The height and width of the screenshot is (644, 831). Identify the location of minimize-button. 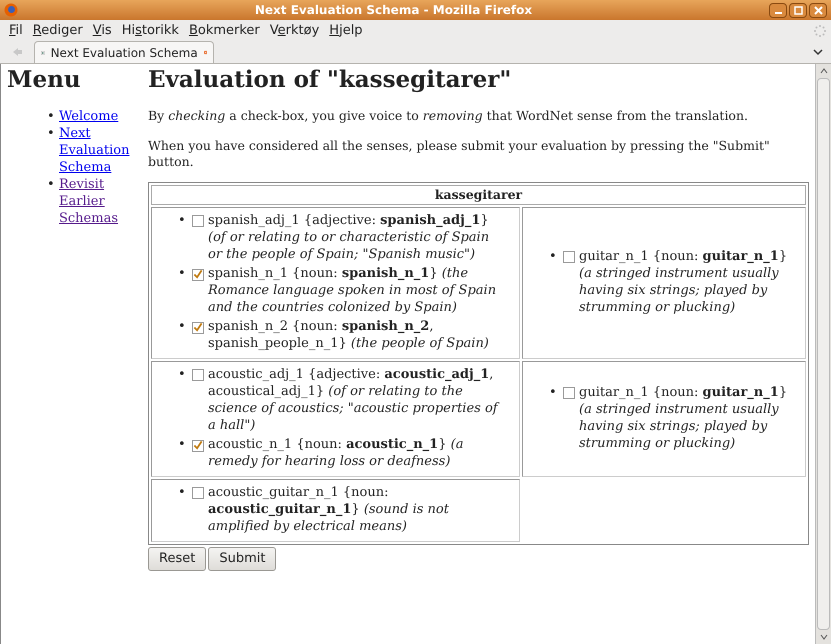
(778, 10).